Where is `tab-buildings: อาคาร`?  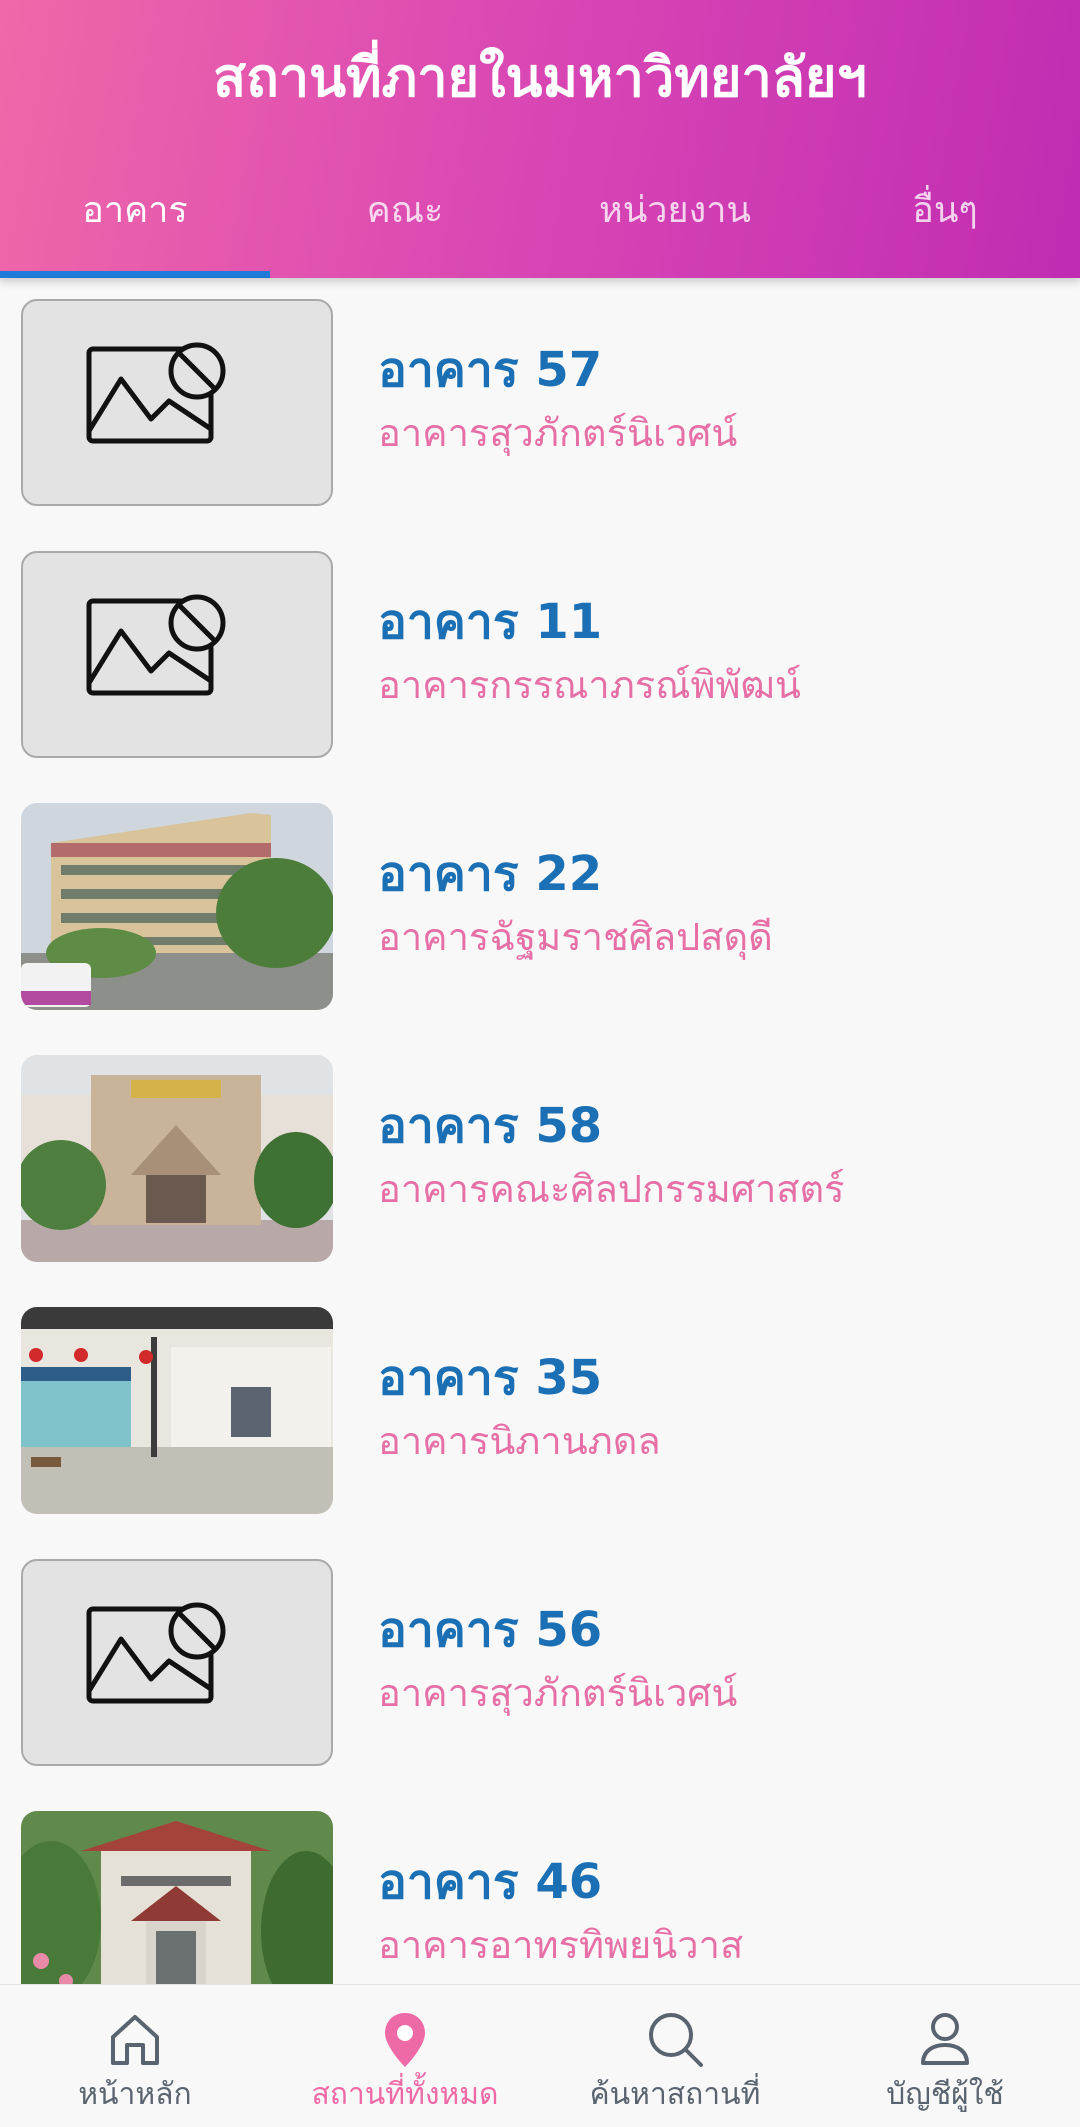 tab-buildings: อาคาร is located at coordinates (135, 223).